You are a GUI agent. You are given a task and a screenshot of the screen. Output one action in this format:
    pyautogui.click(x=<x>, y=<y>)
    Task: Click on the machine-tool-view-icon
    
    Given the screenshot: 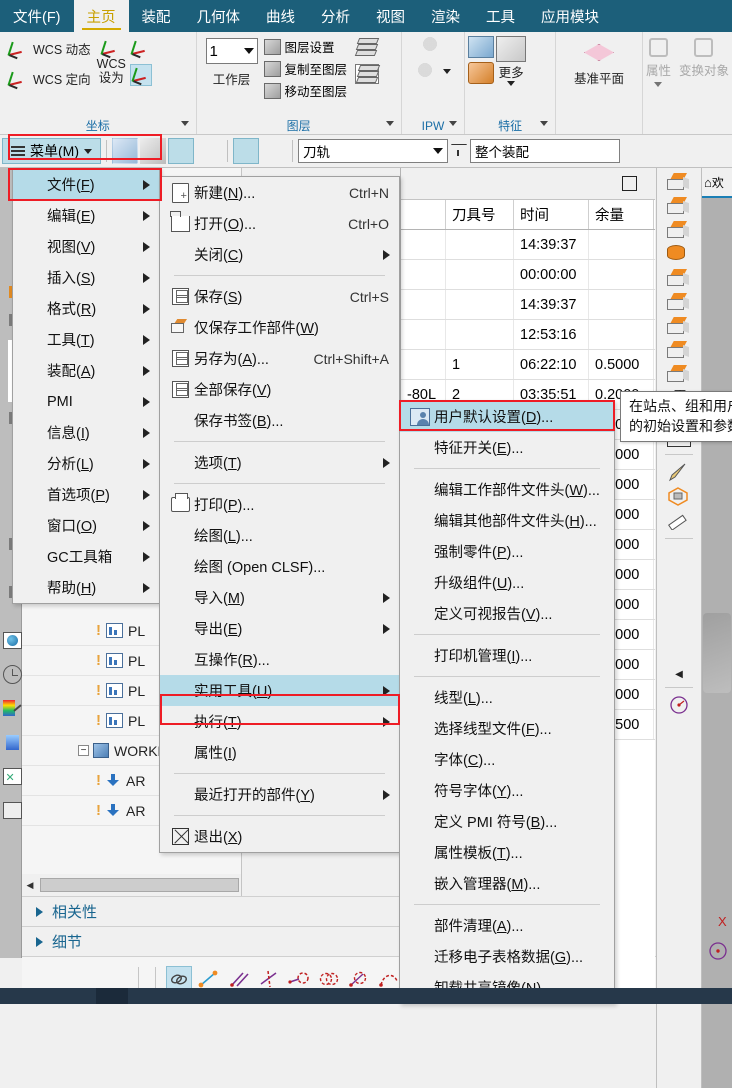 What is the action you would take?
    pyautogui.click(x=153, y=151)
    